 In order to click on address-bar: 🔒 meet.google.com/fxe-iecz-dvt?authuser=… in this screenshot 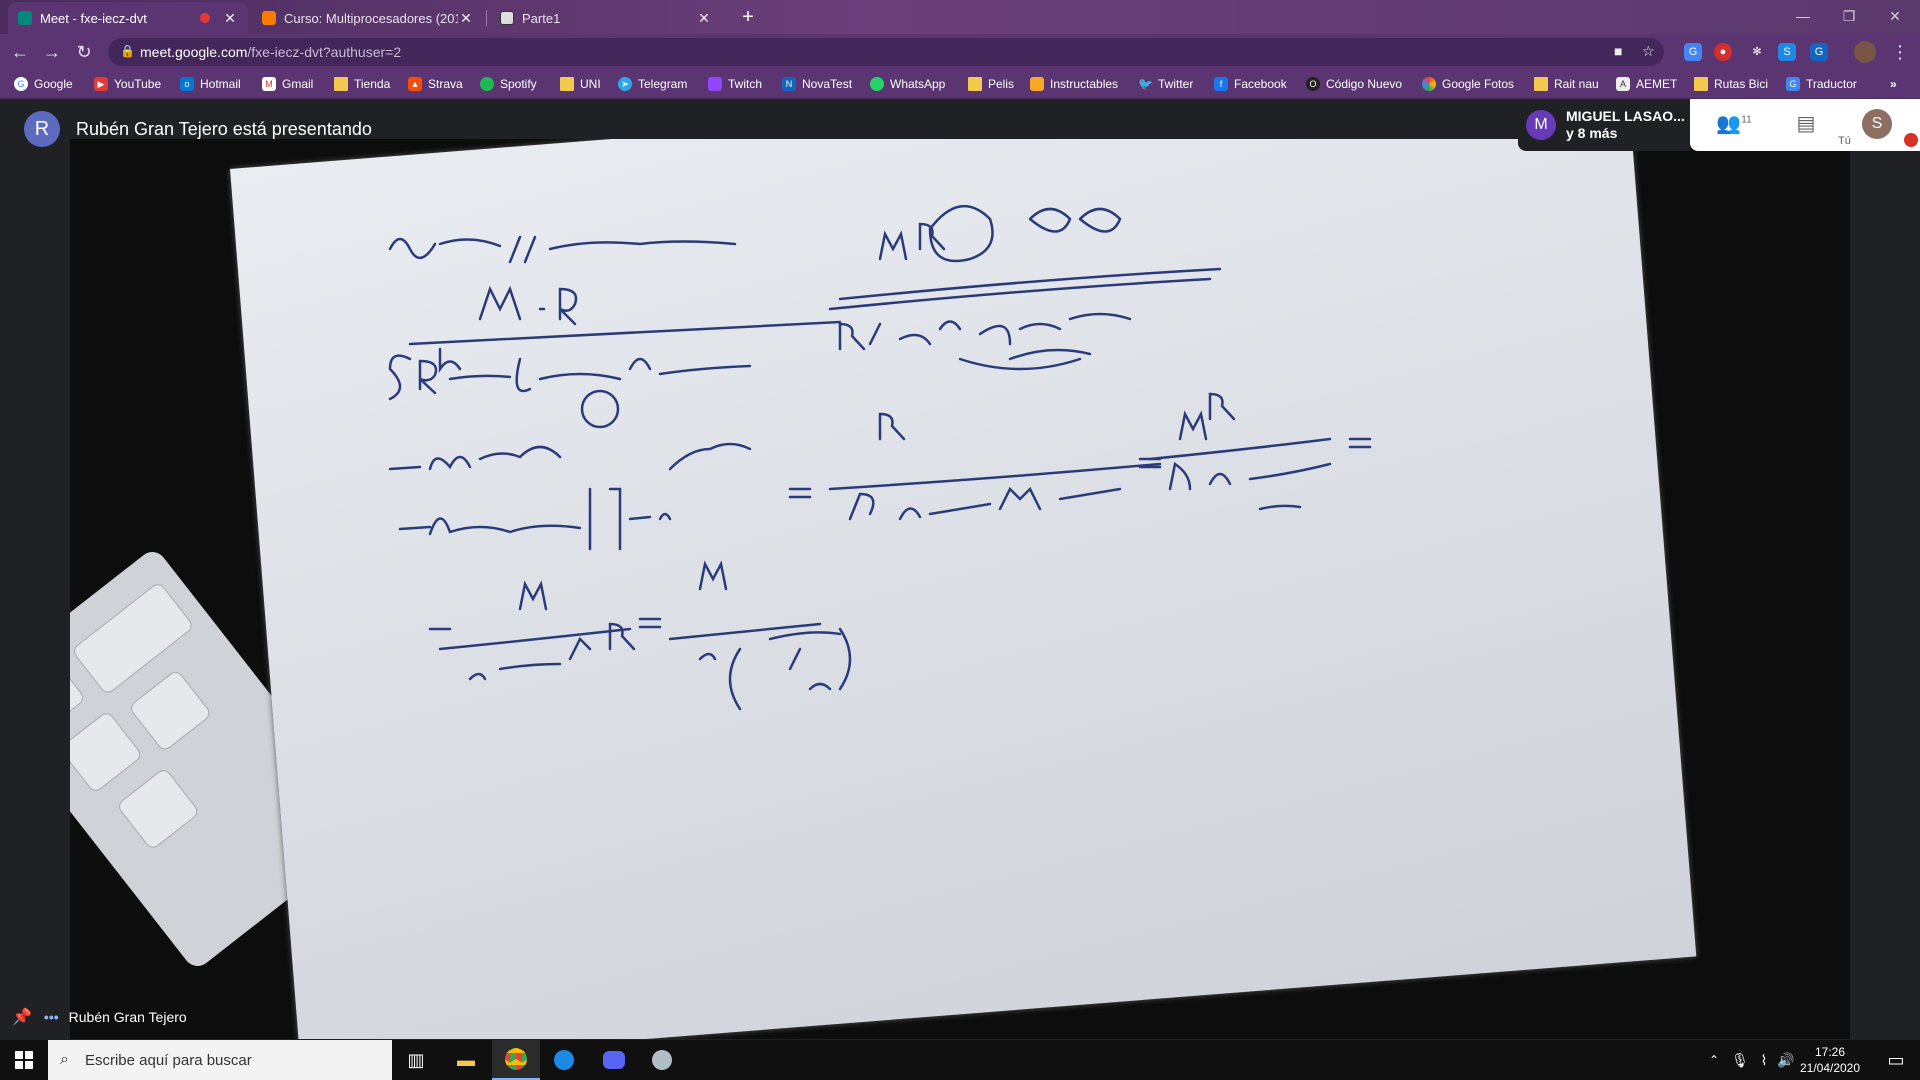, I will do `click(886, 52)`.